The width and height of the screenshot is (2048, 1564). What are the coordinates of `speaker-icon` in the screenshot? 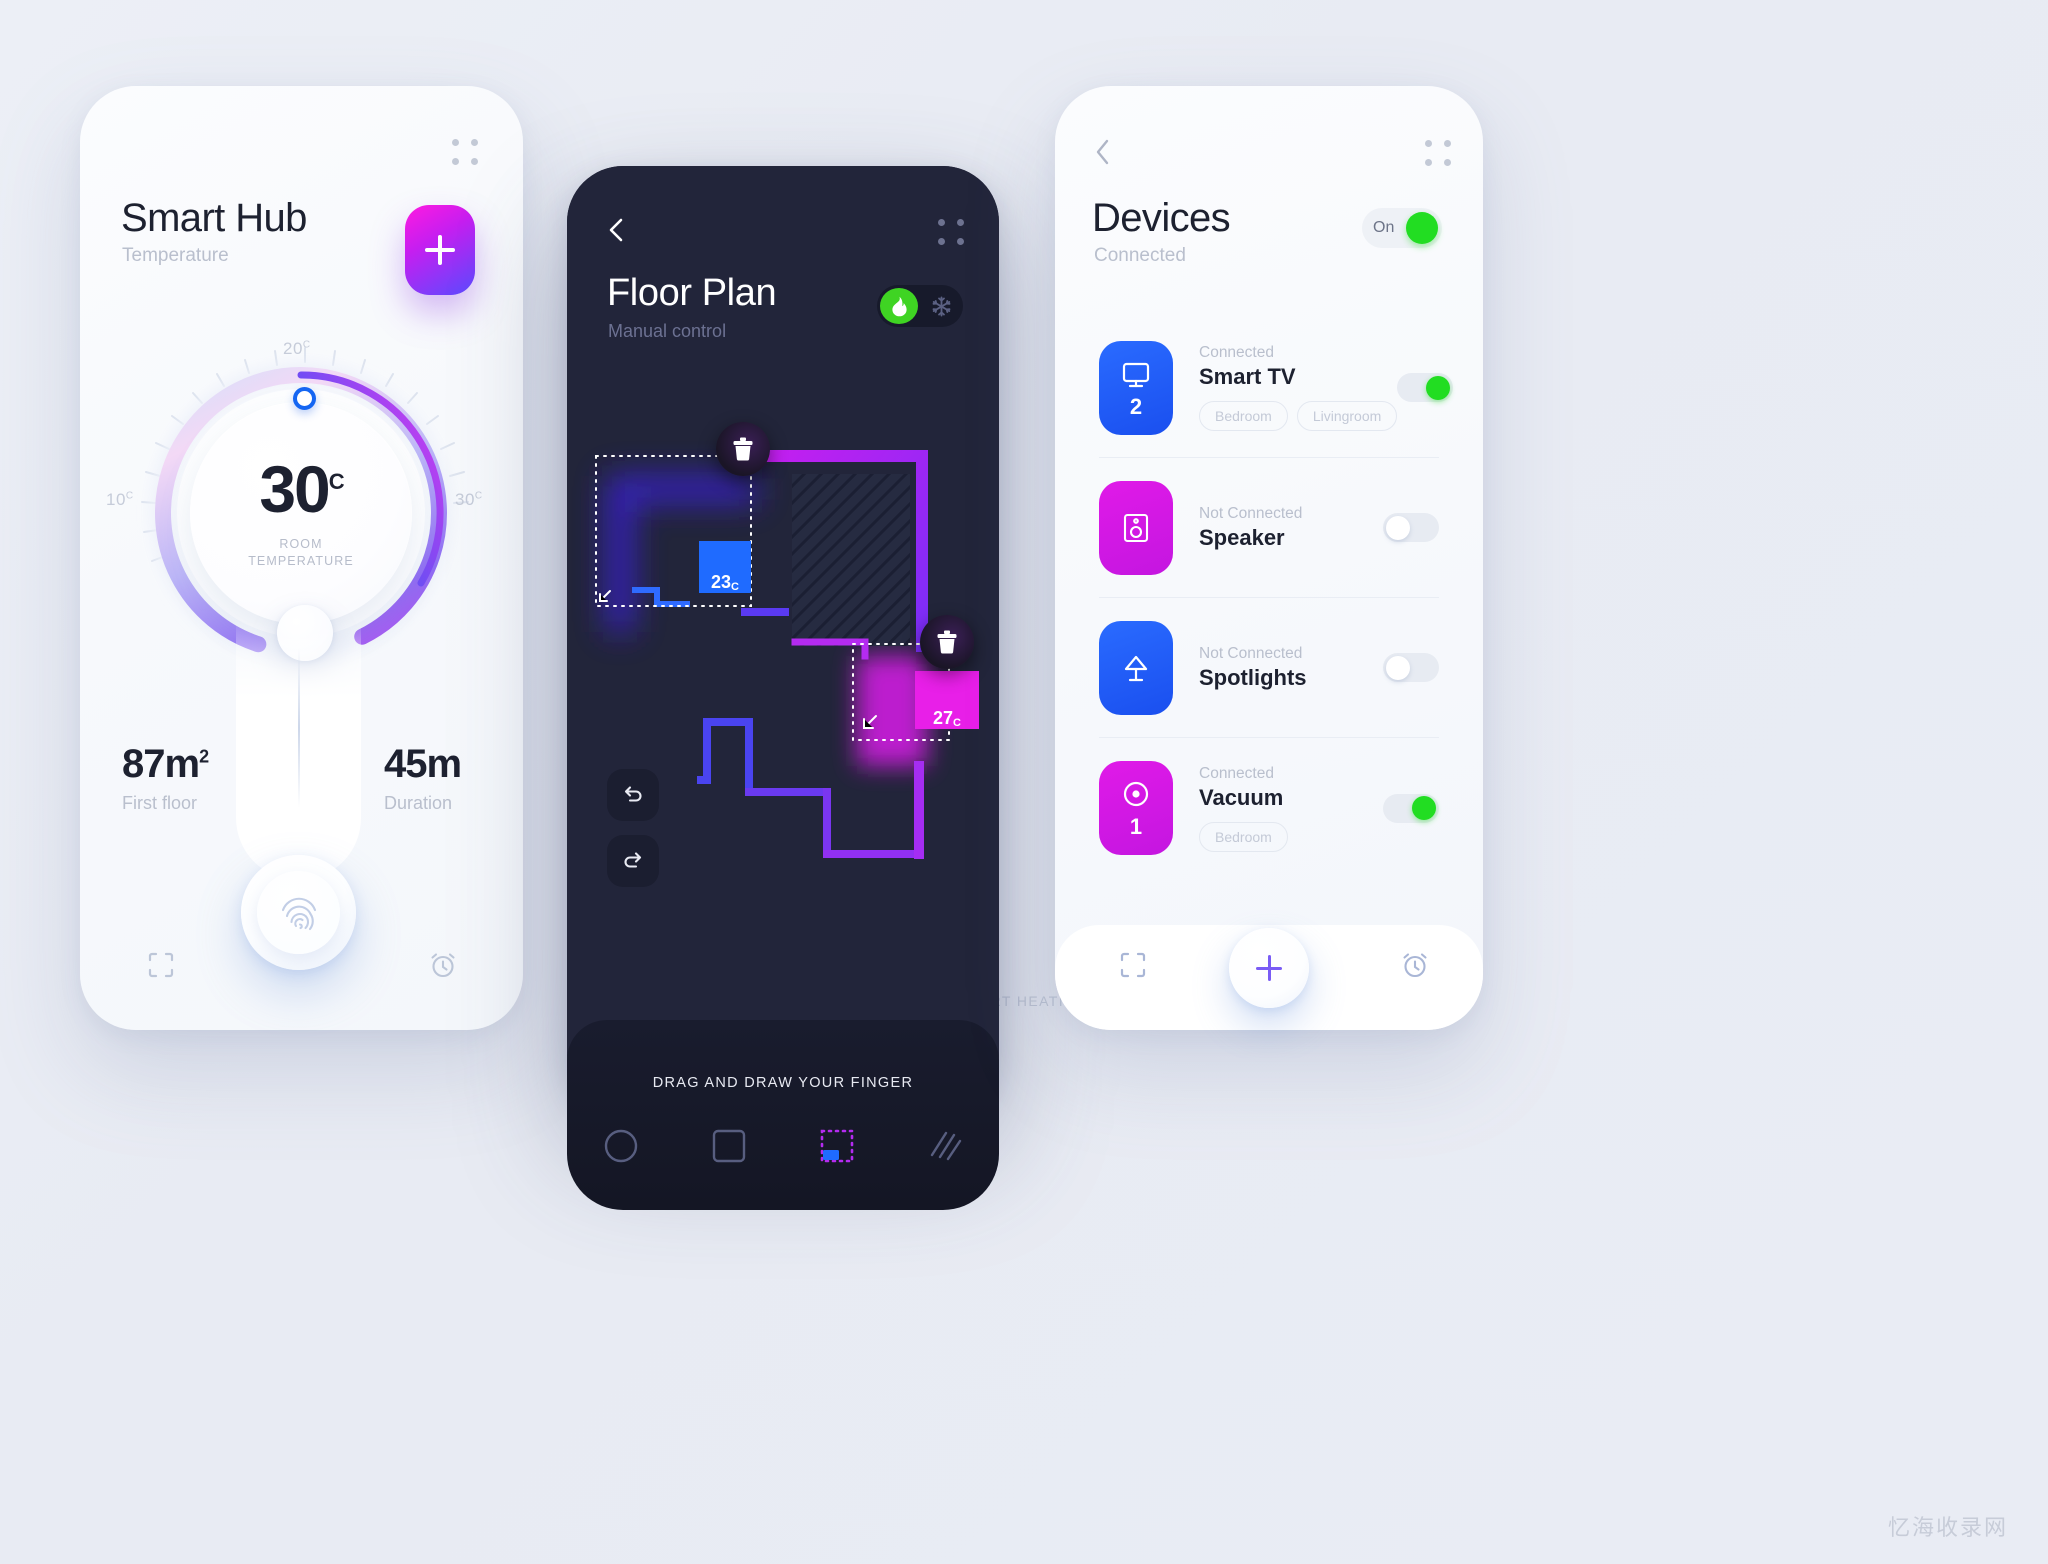 It's located at (1136, 527).